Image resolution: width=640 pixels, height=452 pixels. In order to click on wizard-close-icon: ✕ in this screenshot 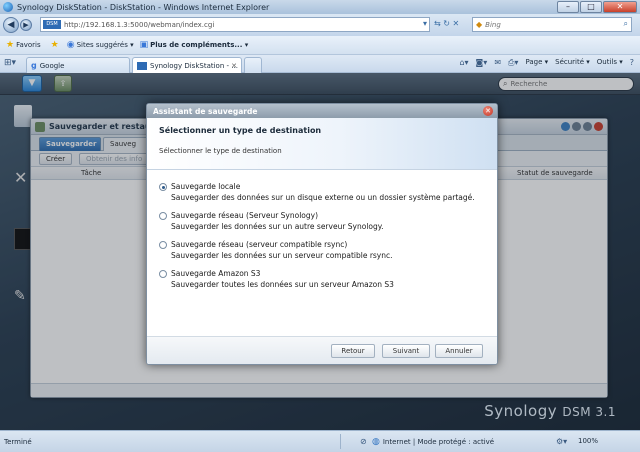, I will do `click(488, 111)`.